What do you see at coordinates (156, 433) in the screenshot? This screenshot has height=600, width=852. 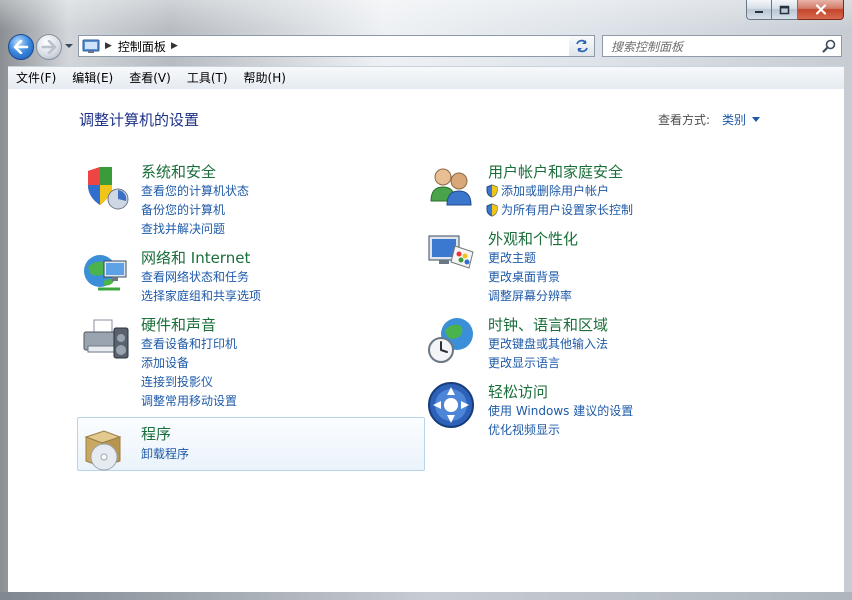 I see `category-title: 程序` at bounding box center [156, 433].